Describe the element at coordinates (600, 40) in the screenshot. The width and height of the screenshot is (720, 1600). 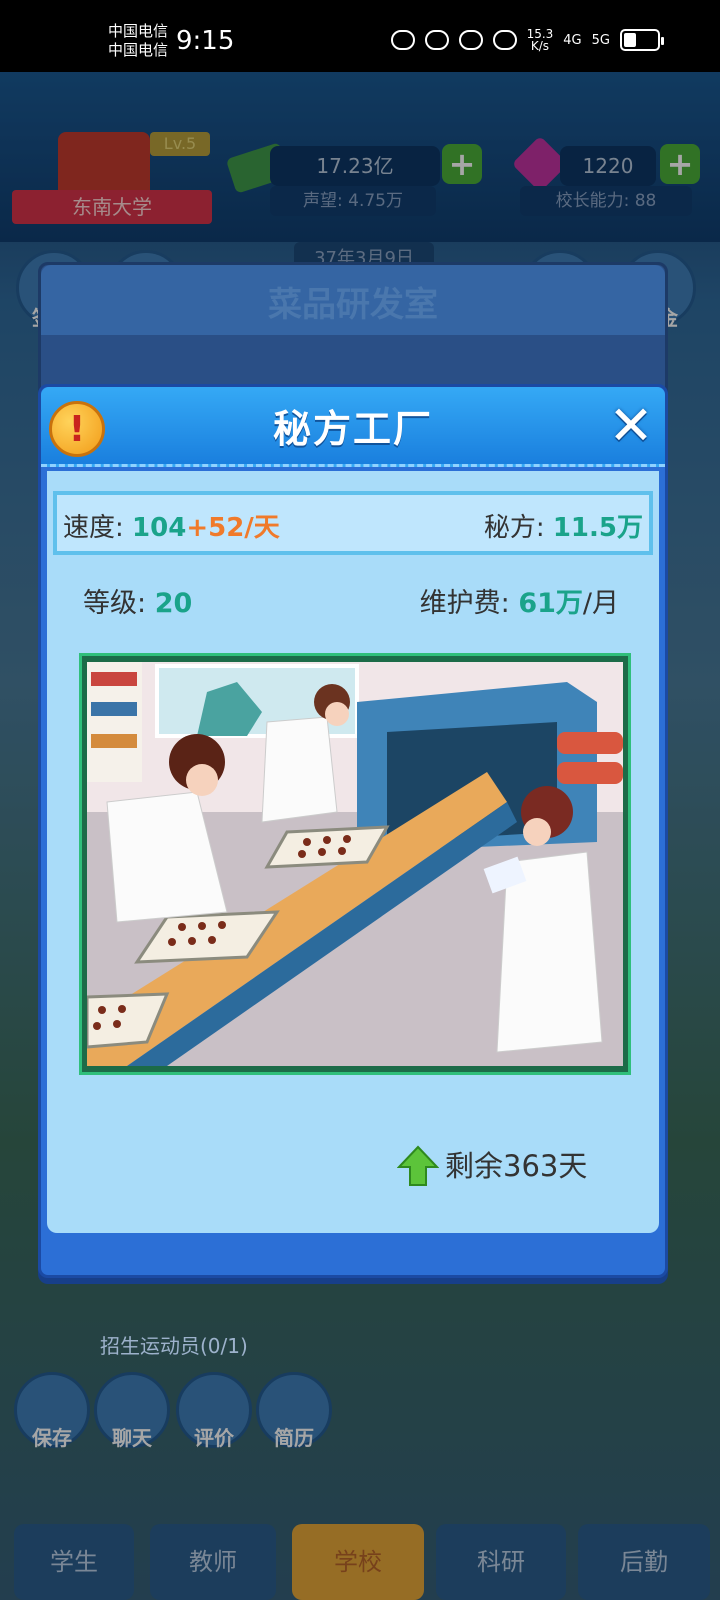
I see `signal-5g-icon: 5G` at that location.